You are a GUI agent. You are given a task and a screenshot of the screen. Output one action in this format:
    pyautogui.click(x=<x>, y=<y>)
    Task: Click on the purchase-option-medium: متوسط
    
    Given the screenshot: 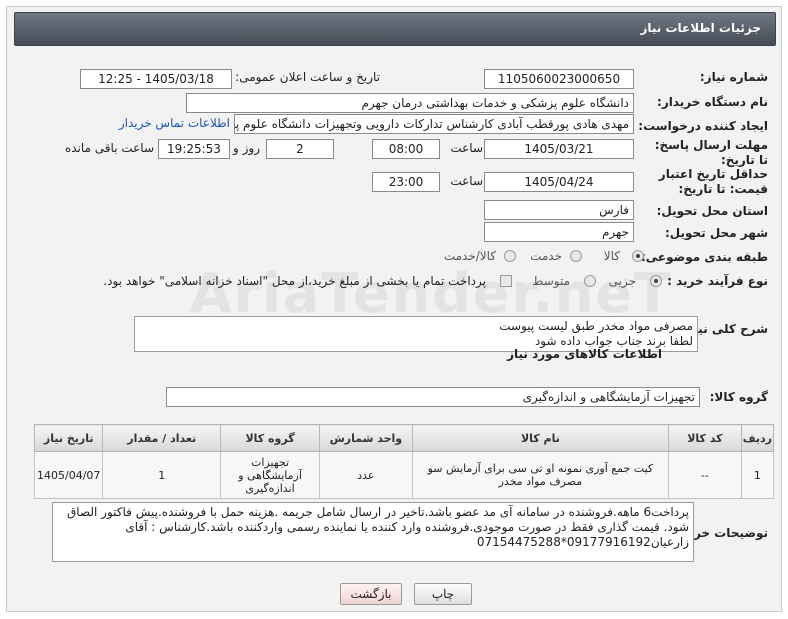 What is the action you would take?
    pyautogui.click(x=551, y=281)
    